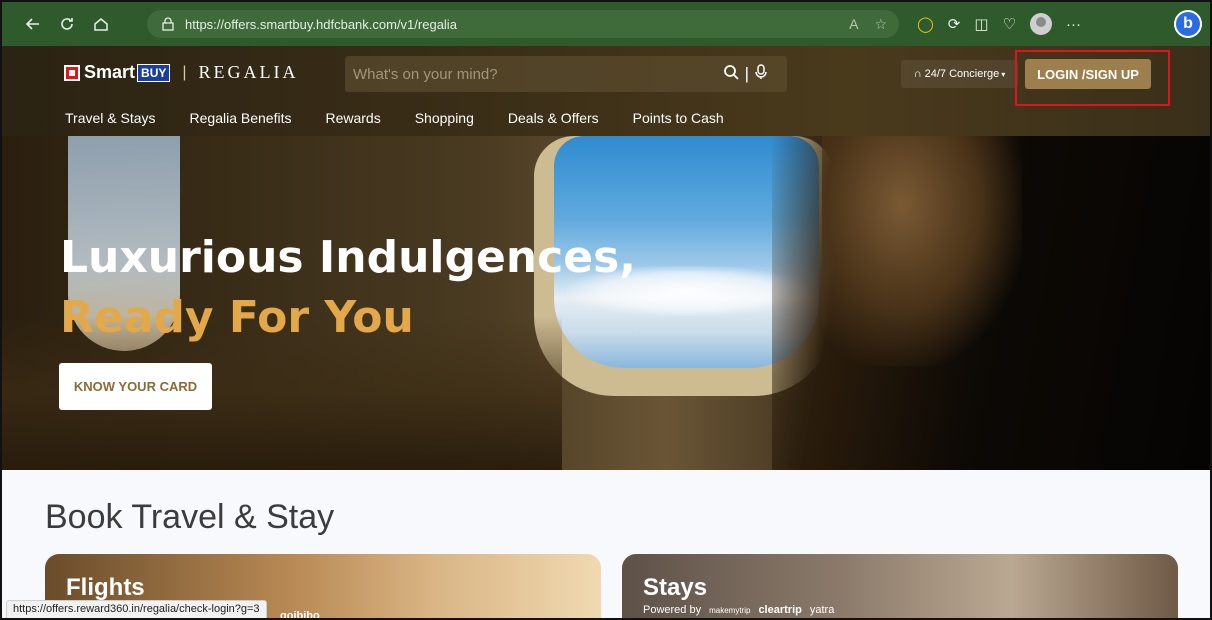 Image resolution: width=1212 pixels, height=620 pixels. What do you see at coordinates (348, 288) in the screenshot?
I see `hero-title: Luxurious Indulgences, Ready For You` at bounding box center [348, 288].